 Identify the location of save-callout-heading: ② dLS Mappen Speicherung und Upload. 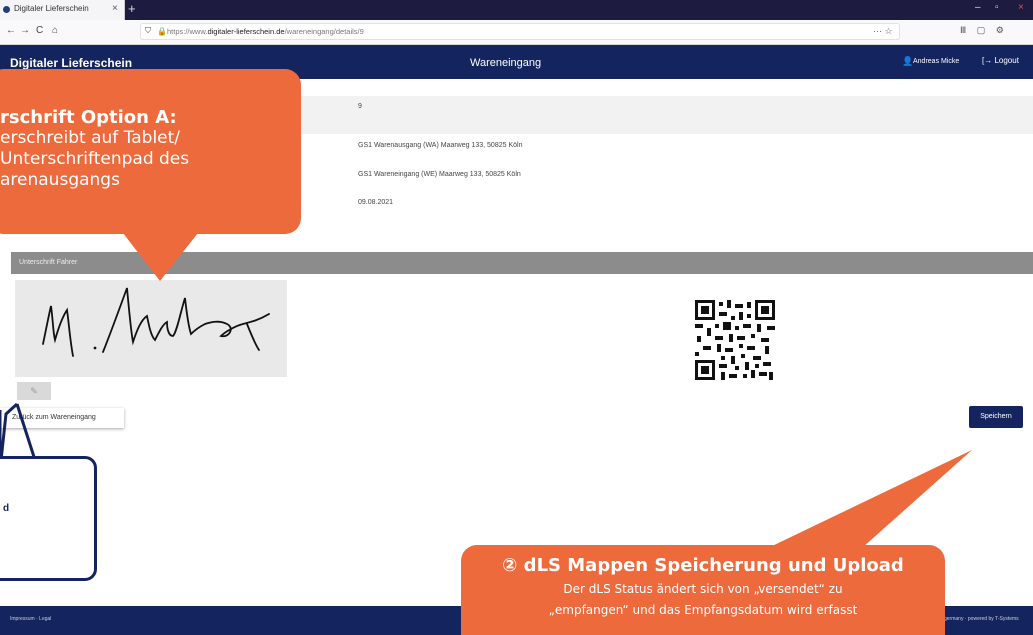
(703, 565).